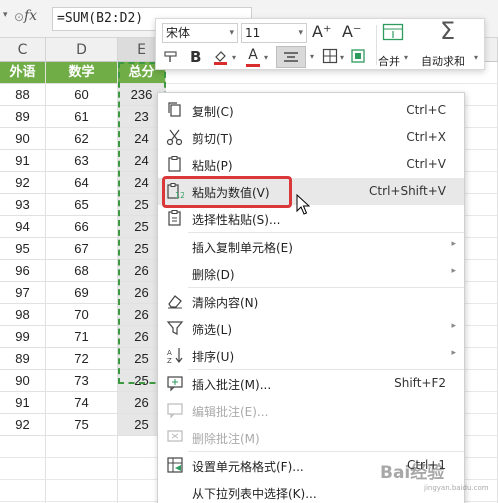 The height and width of the screenshot is (503, 498). Describe the element at coordinates (82, 403) in the screenshot. I see `table-cell: 74` at that location.